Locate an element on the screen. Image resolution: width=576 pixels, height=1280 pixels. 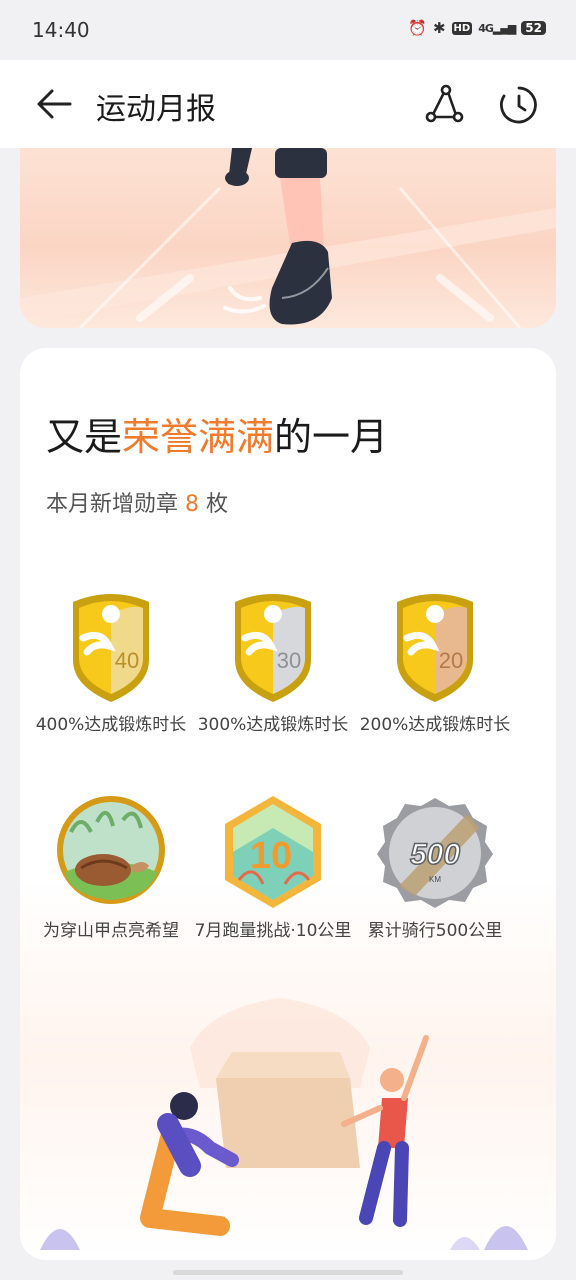
report-headline: 又是荣誉满满的一月 is located at coordinates (217, 433).